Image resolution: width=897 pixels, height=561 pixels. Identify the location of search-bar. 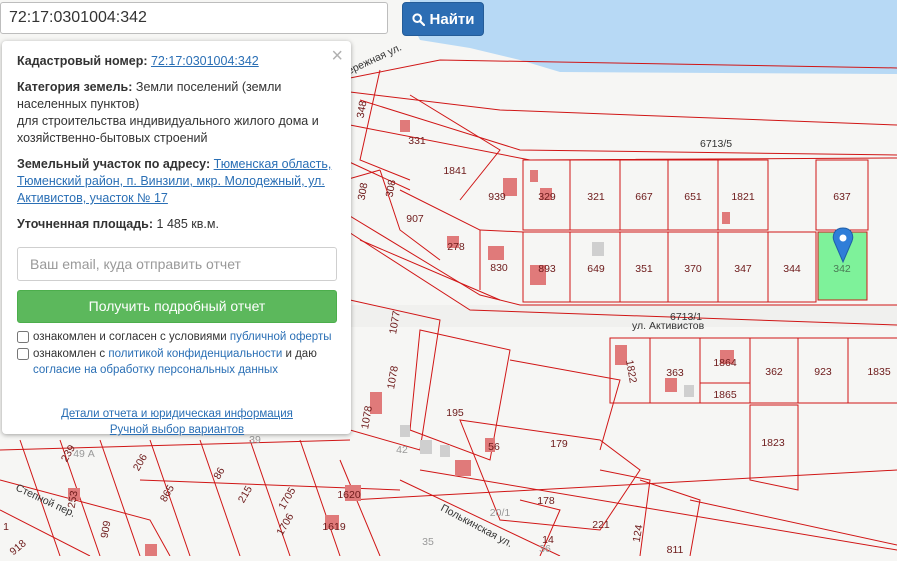
(200, 19).